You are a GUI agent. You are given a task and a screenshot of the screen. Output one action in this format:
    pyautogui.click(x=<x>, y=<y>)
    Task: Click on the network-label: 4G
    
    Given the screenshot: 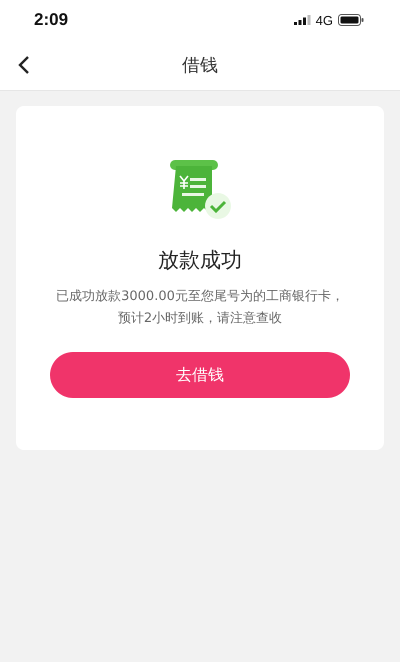 What is the action you would take?
    pyautogui.click(x=324, y=20)
    